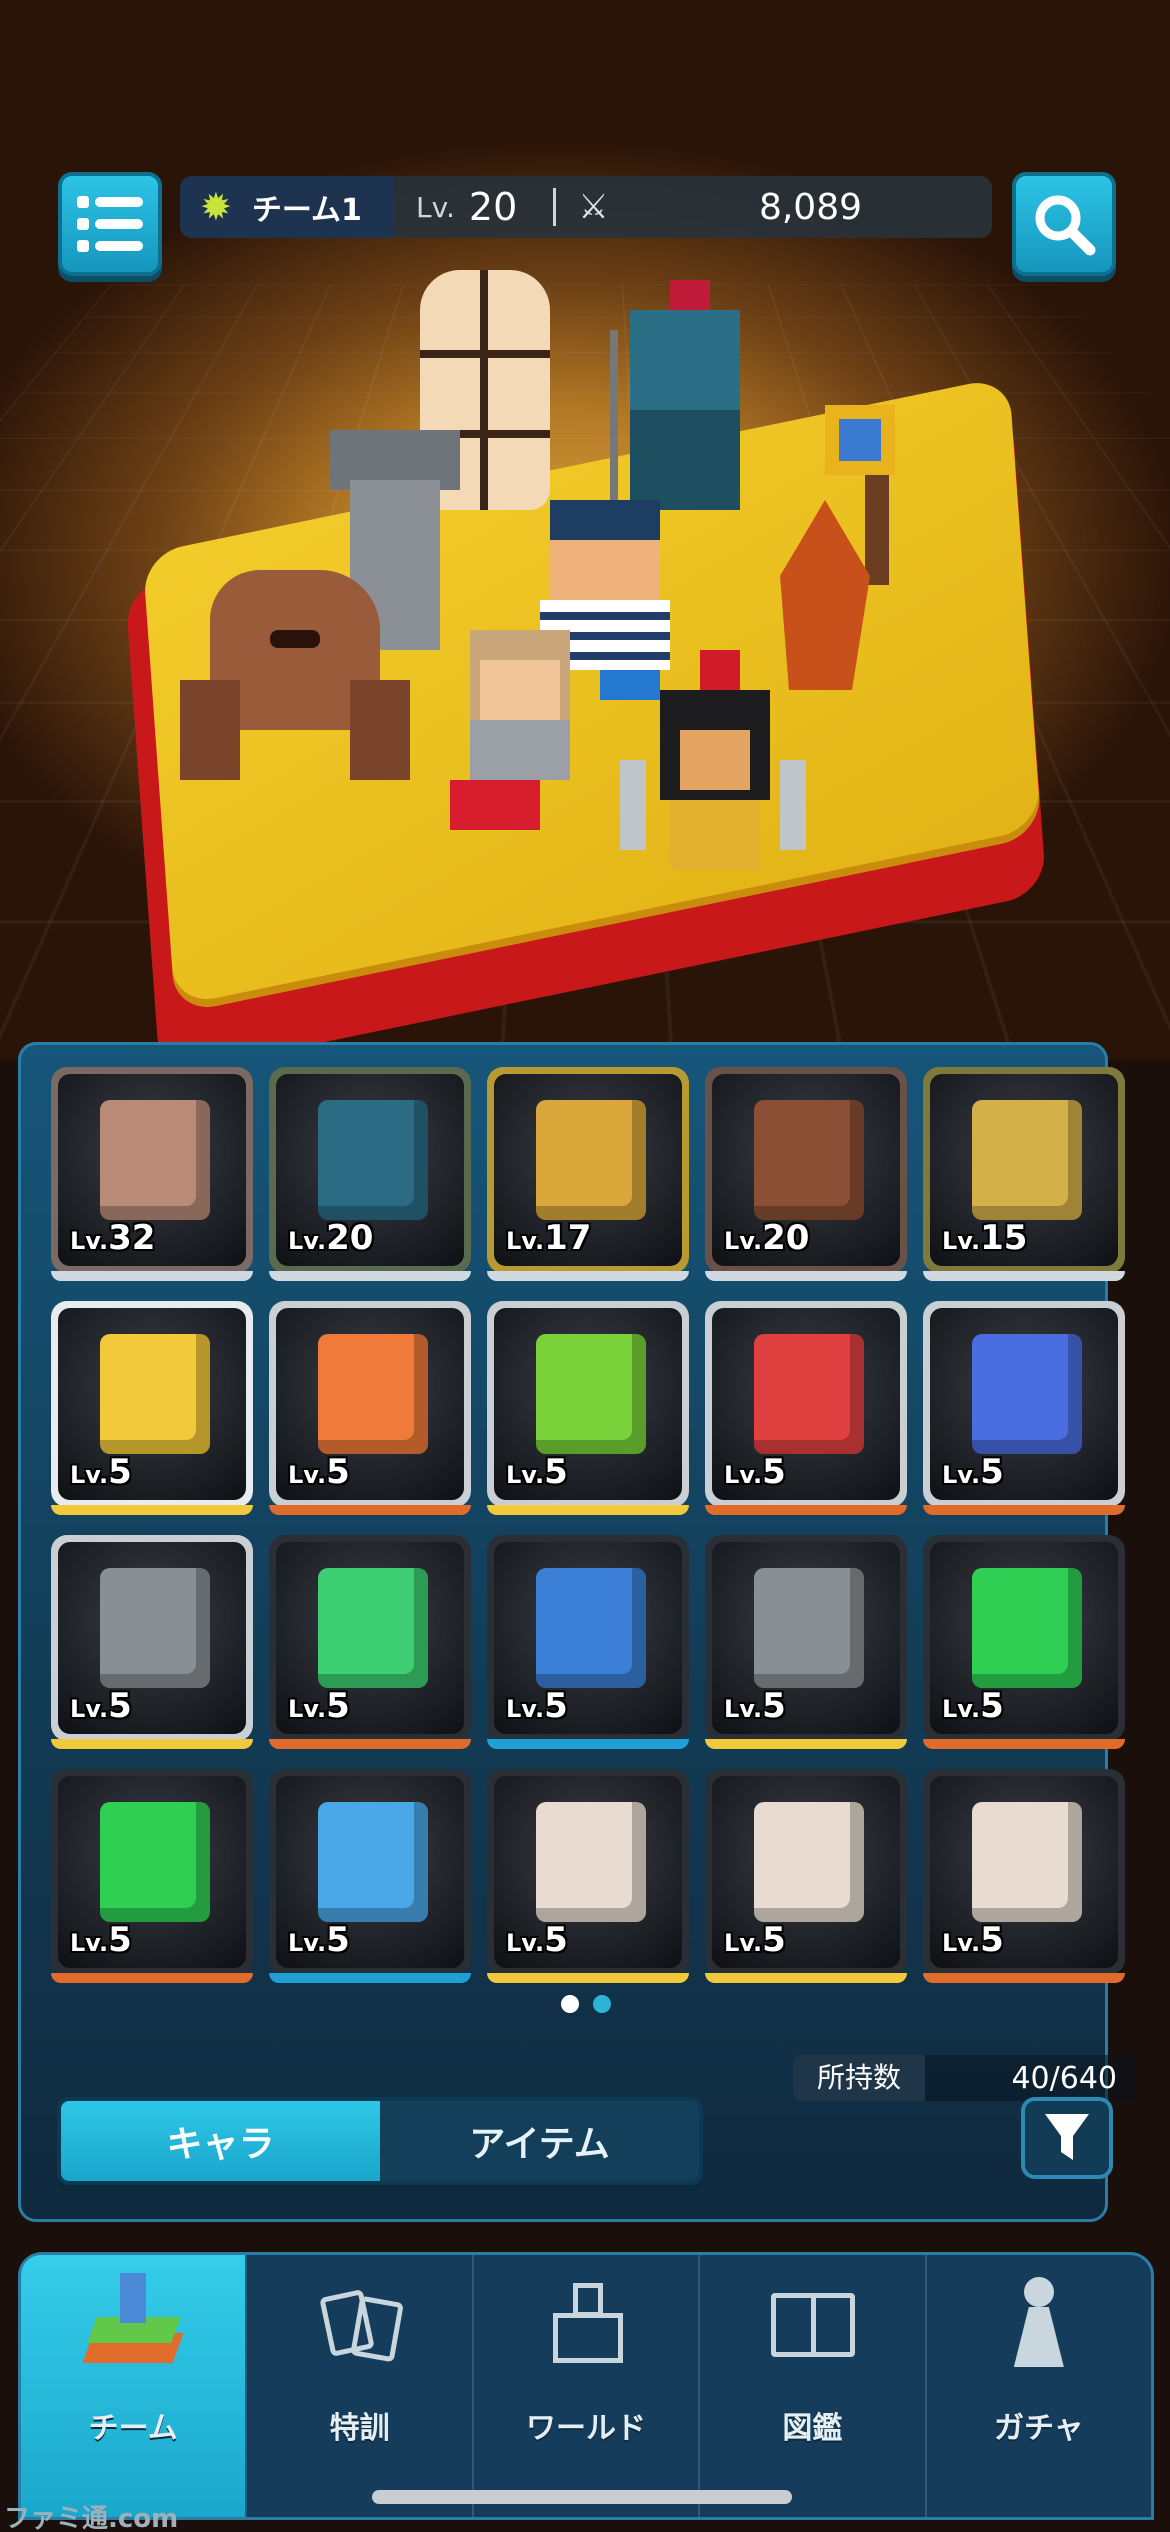 This screenshot has width=1170, height=2532. What do you see at coordinates (813, 2386) in the screenshot?
I see `nav-encyclopedia: 図鑑` at bounding box center [813, 2386].